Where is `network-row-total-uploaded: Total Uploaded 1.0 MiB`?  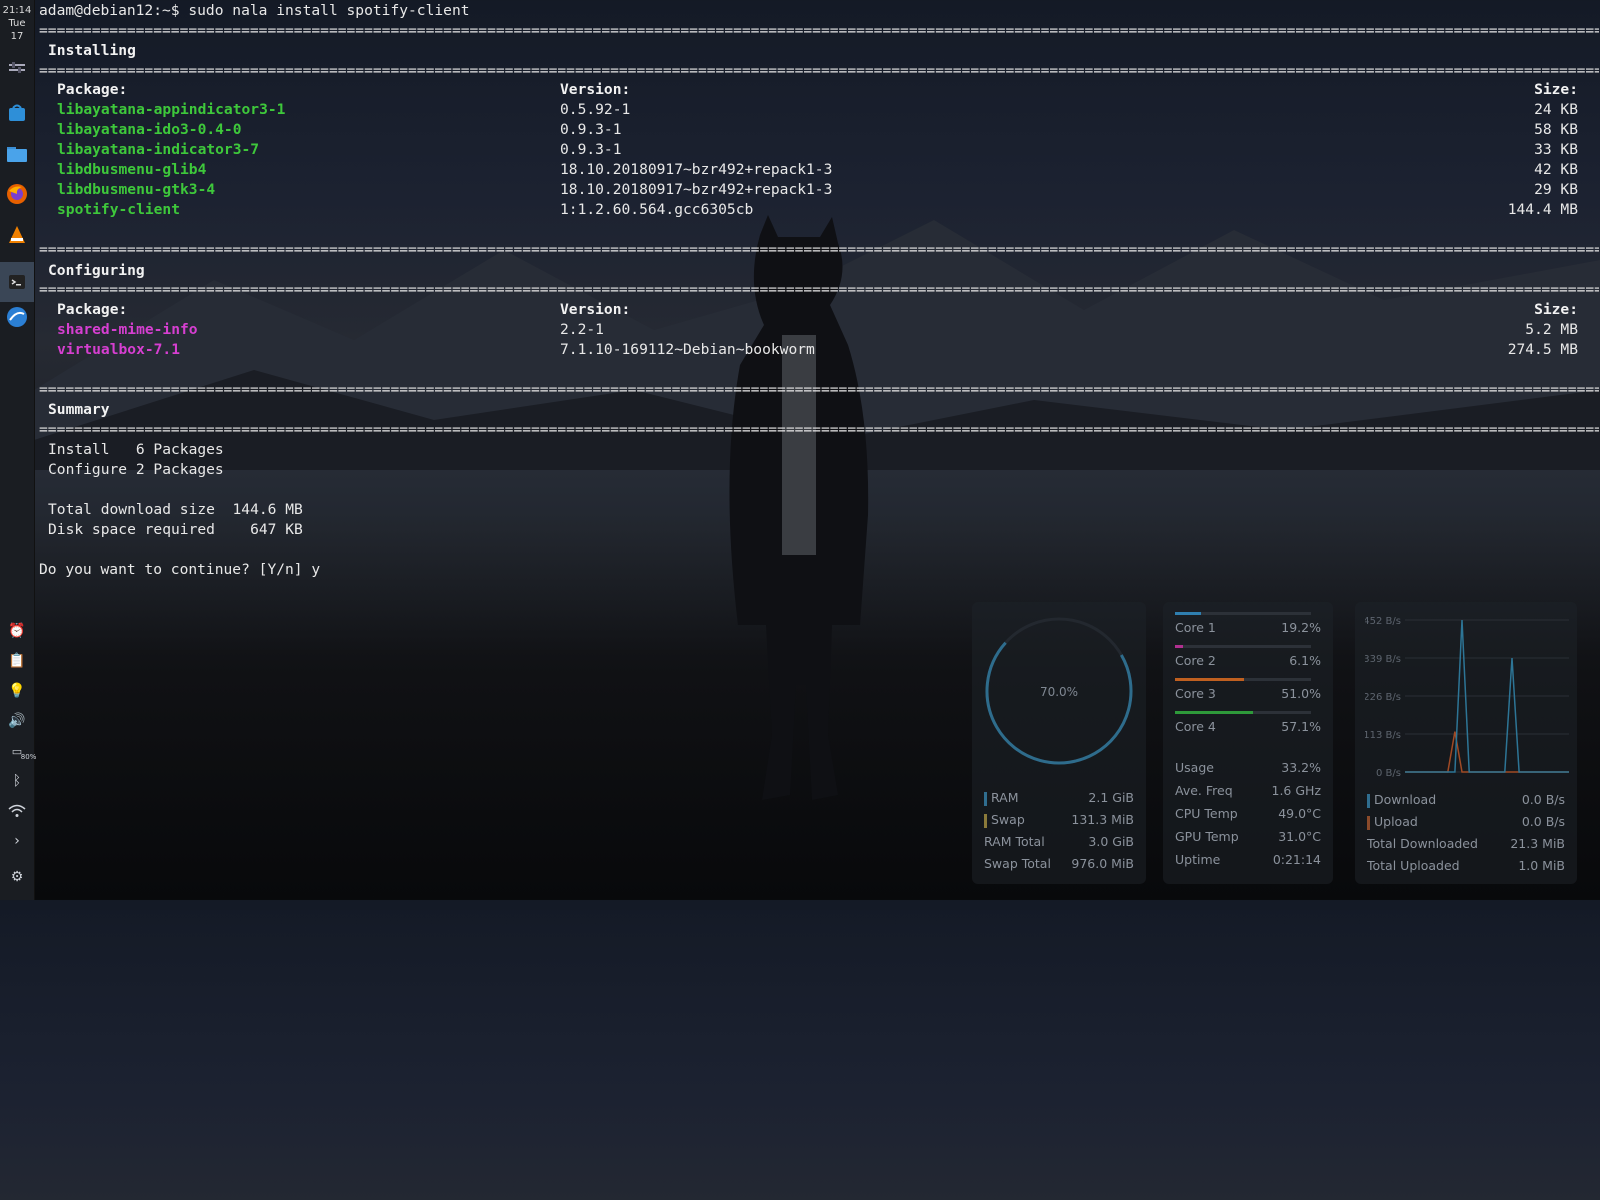 network-row-total-uploaded: Total Uploaded 1.0 MiB is located at coordinates (1466, 867).